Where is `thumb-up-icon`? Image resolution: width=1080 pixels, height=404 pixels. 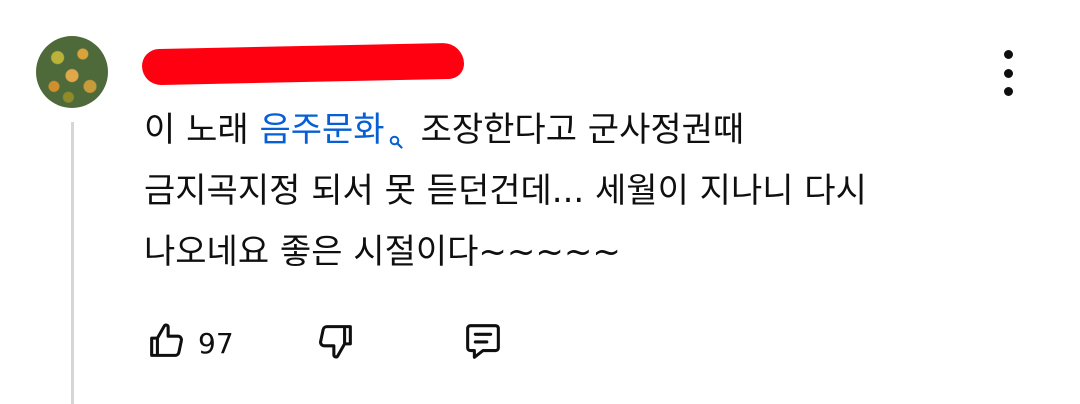
thumb-up-icon is located at coordinates (167, 343).